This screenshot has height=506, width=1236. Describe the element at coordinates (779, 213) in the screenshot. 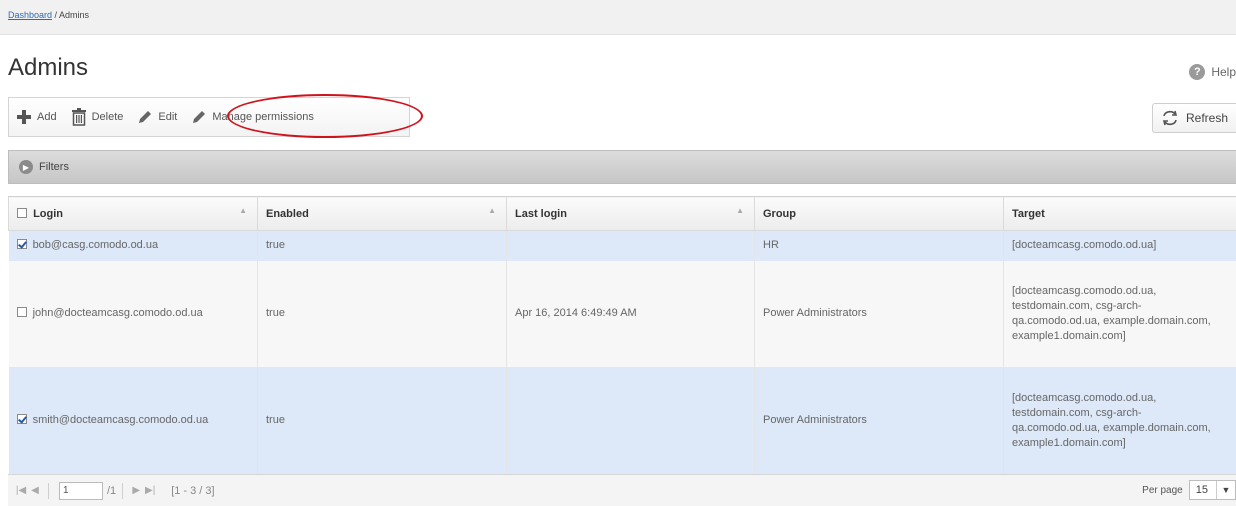

I see `column-label: Group` at that location.